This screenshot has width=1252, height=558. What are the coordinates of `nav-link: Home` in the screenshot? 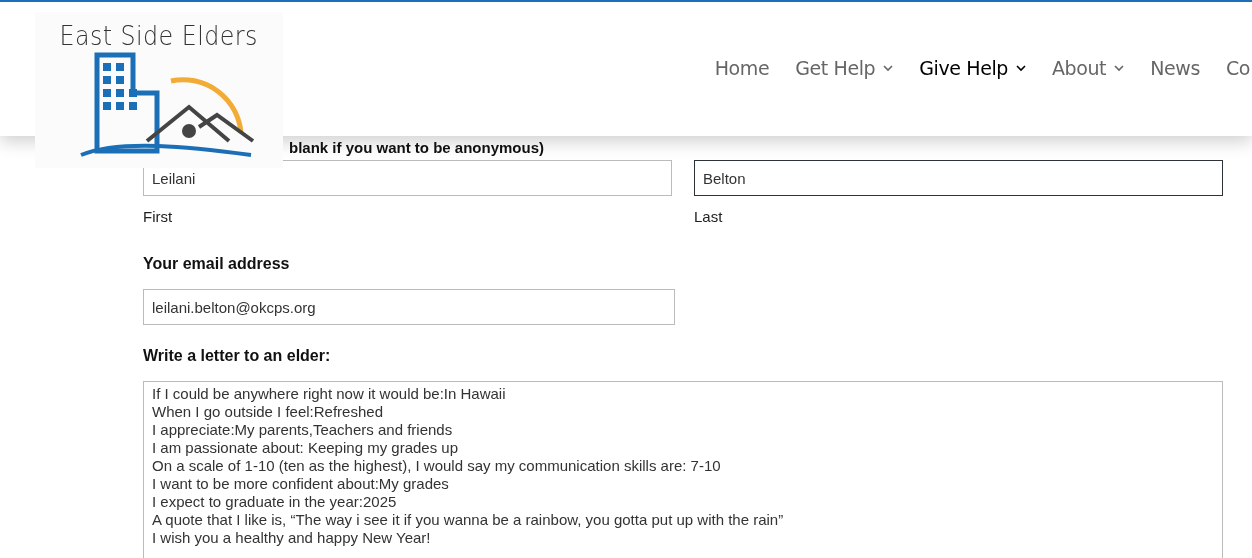 It's located at (742, 68).